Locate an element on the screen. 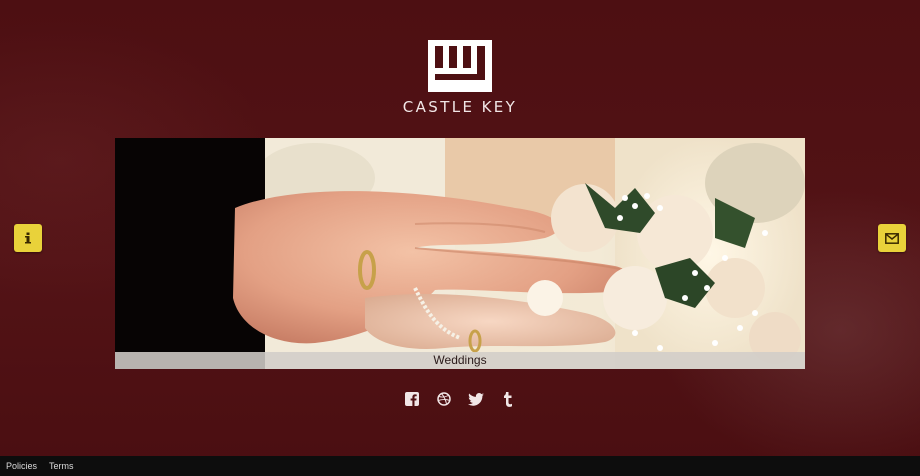  dribbble-link is located at coordinates (444, 399).